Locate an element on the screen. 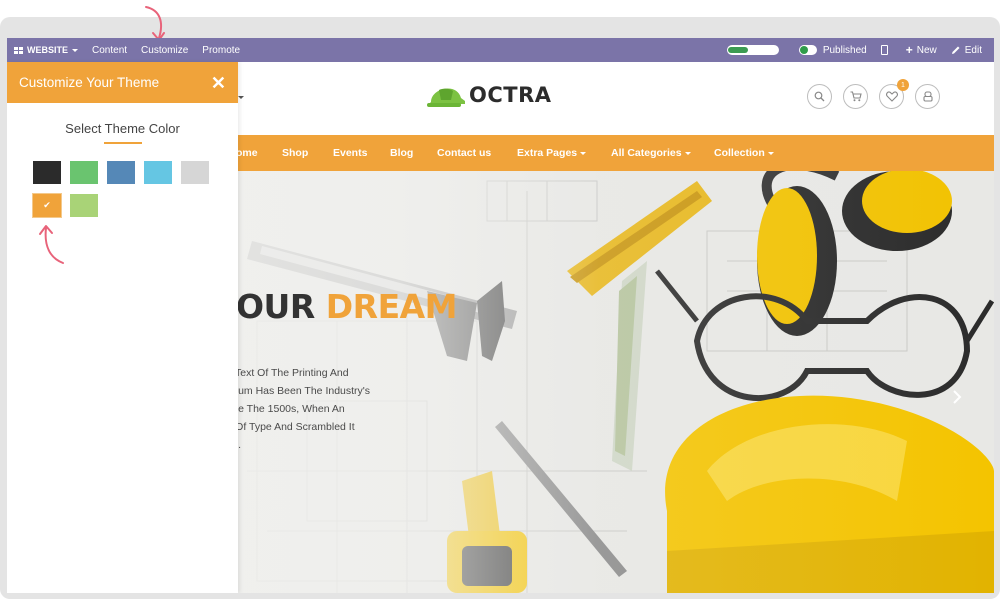 This screenshot has width=1000, height=599. cart-icon is located at coordinates (856, 96).